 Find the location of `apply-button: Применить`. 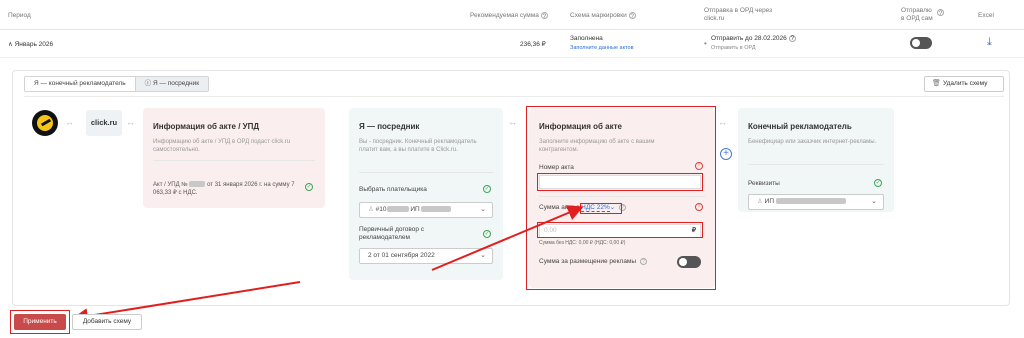

apply-button: Применить is located at coordinates (40, 322).